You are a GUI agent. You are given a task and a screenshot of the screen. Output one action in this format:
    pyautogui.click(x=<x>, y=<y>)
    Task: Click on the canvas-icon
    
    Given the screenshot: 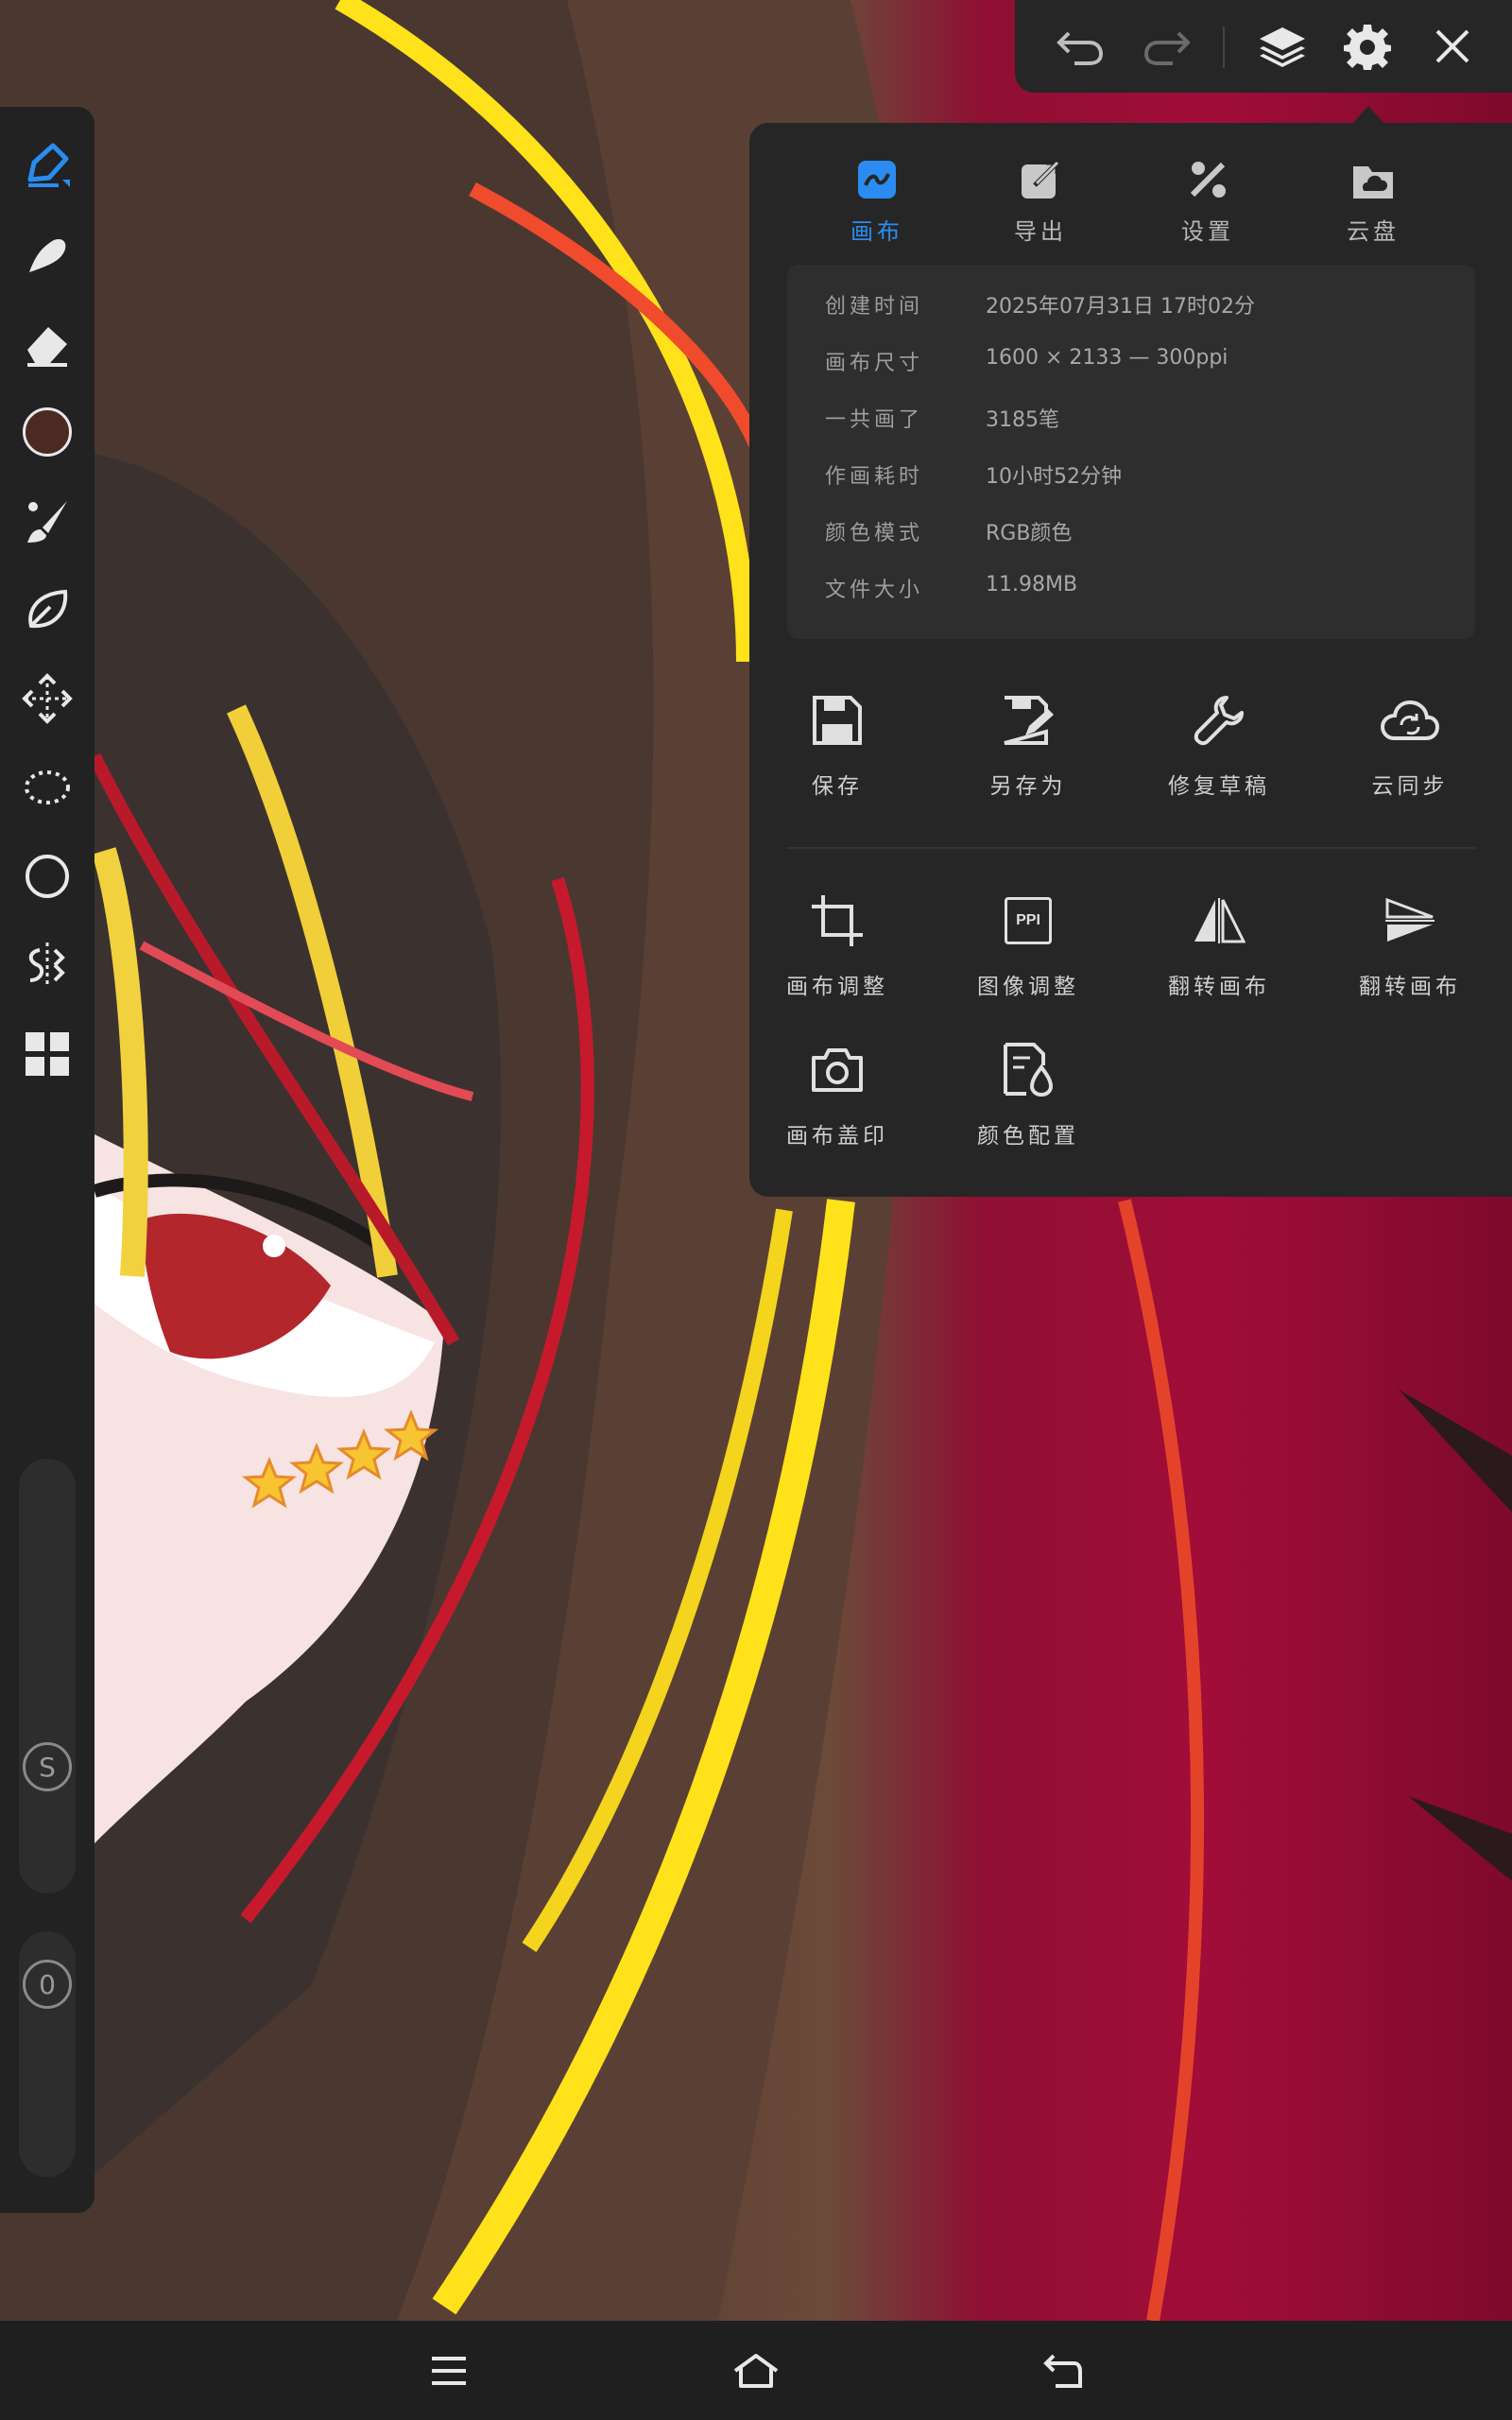 What is the action you would take?
    pyautogui.click(x=877, y=180)
    